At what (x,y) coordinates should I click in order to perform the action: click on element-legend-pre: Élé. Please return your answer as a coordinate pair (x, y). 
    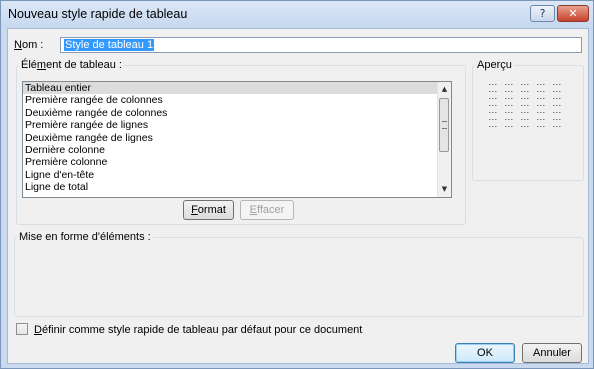
    Looking at the image, I should click on (29, 65).